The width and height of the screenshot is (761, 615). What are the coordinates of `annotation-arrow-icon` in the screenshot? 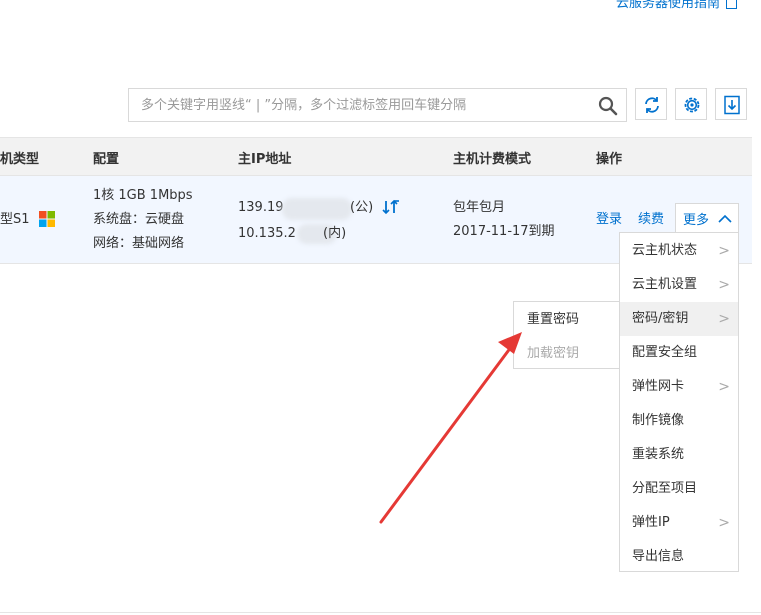 It's located at (450, 428).